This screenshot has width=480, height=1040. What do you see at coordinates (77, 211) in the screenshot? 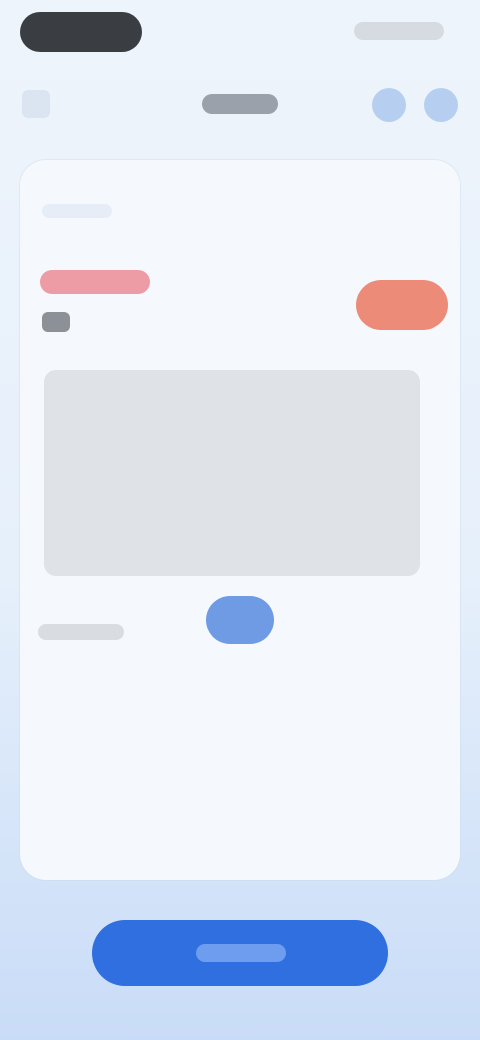
I see `card-caption` at bounding box center [77, 211].